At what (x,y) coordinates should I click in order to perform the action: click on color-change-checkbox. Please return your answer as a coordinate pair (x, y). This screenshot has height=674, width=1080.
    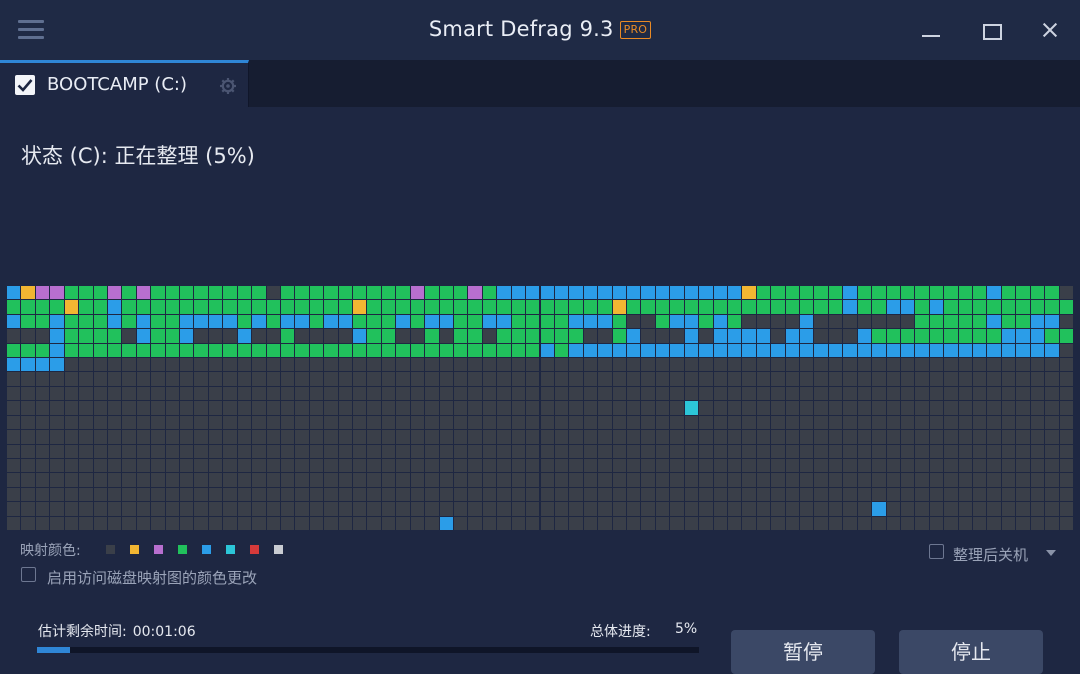
    Looking at the image, I should click on (28, 574).